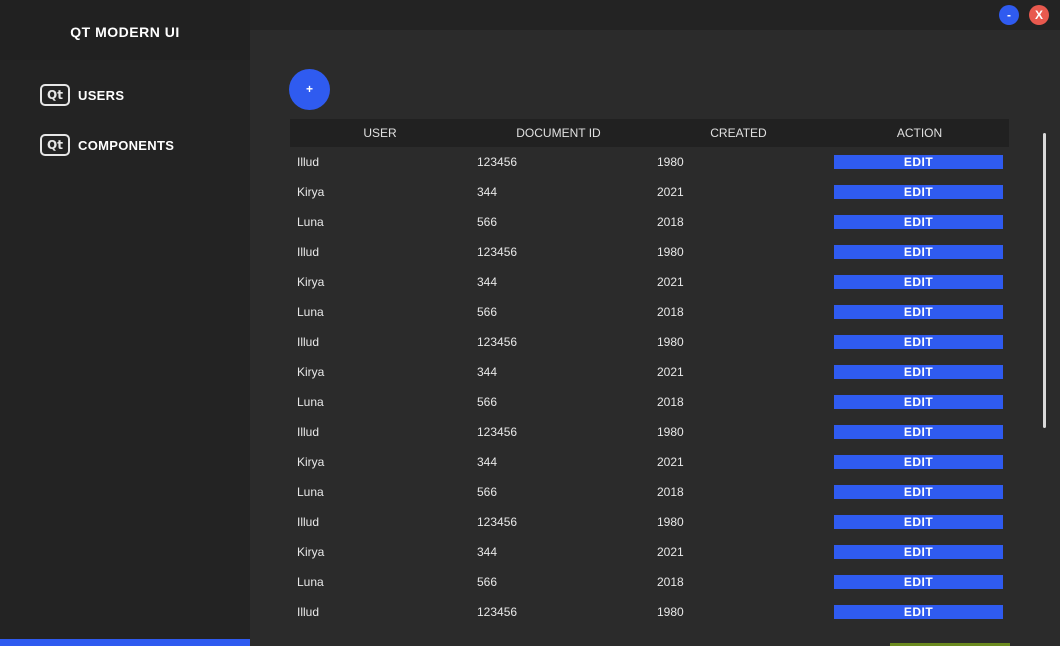 The width and height of the screenshot is (1060, 646). I want to click on app-title: QT MODERN UI, so click(125, 30).